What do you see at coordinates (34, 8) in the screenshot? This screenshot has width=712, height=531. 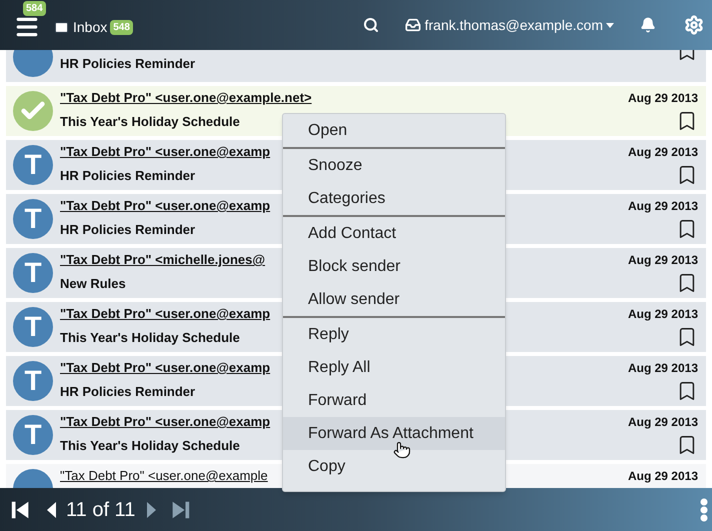 I see `count-badge: 584` at bounding box center [34, 8].